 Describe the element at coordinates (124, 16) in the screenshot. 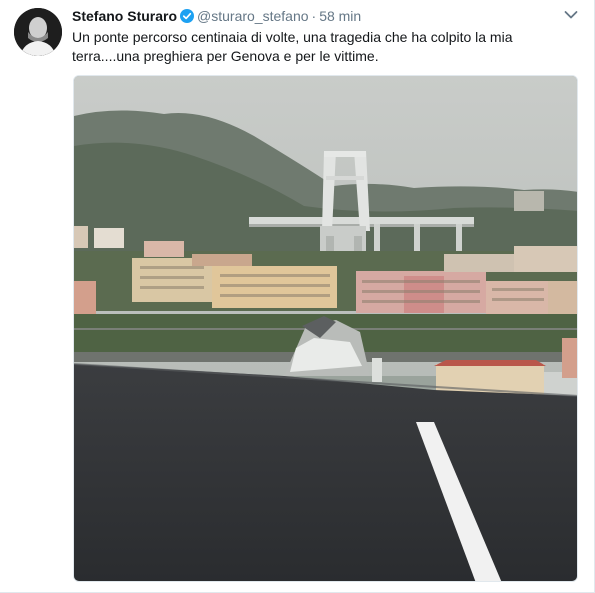

I see `author-name: Stefano Sturaro` at that location.